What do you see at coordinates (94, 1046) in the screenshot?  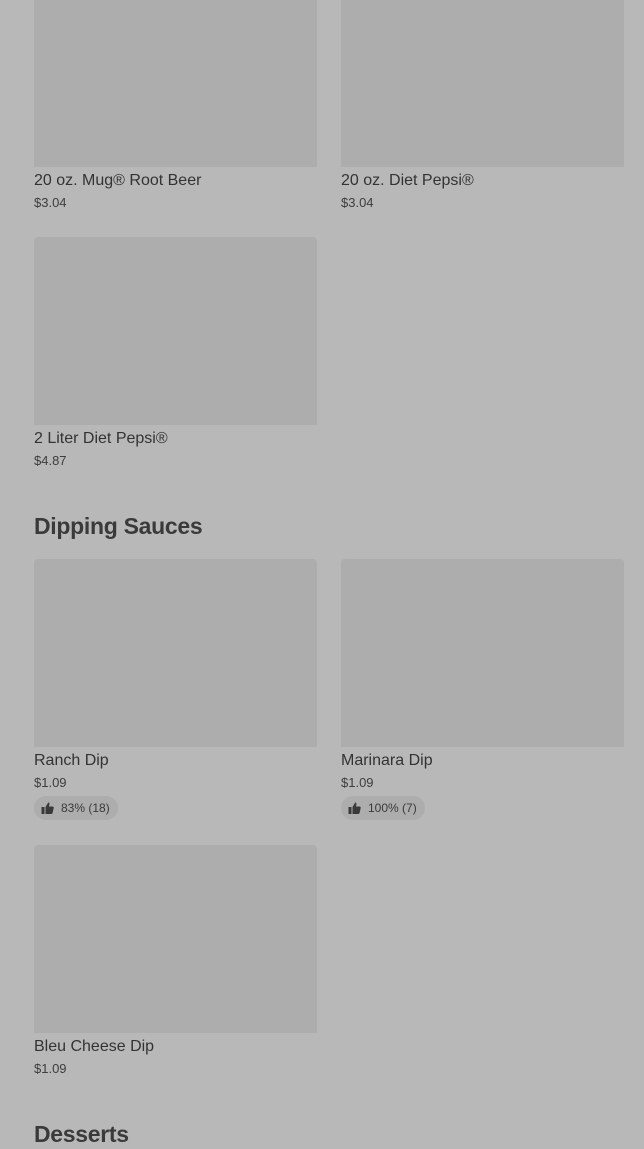 I see `item-name: Bleu Cheese Dip` at bounding box center [94, 1046].